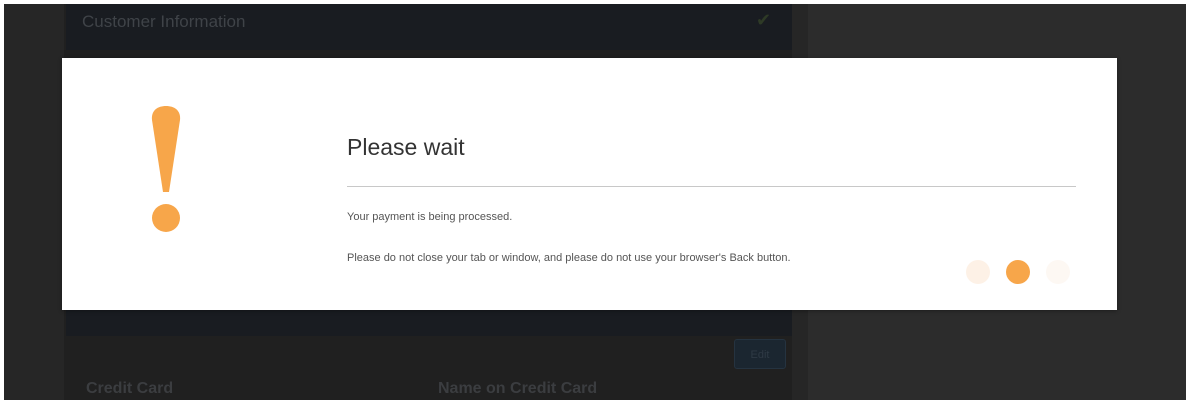  Describe the element at coordinates (764, 20) in the screenshot. I see `checkmark-icon: ✔` at that location.